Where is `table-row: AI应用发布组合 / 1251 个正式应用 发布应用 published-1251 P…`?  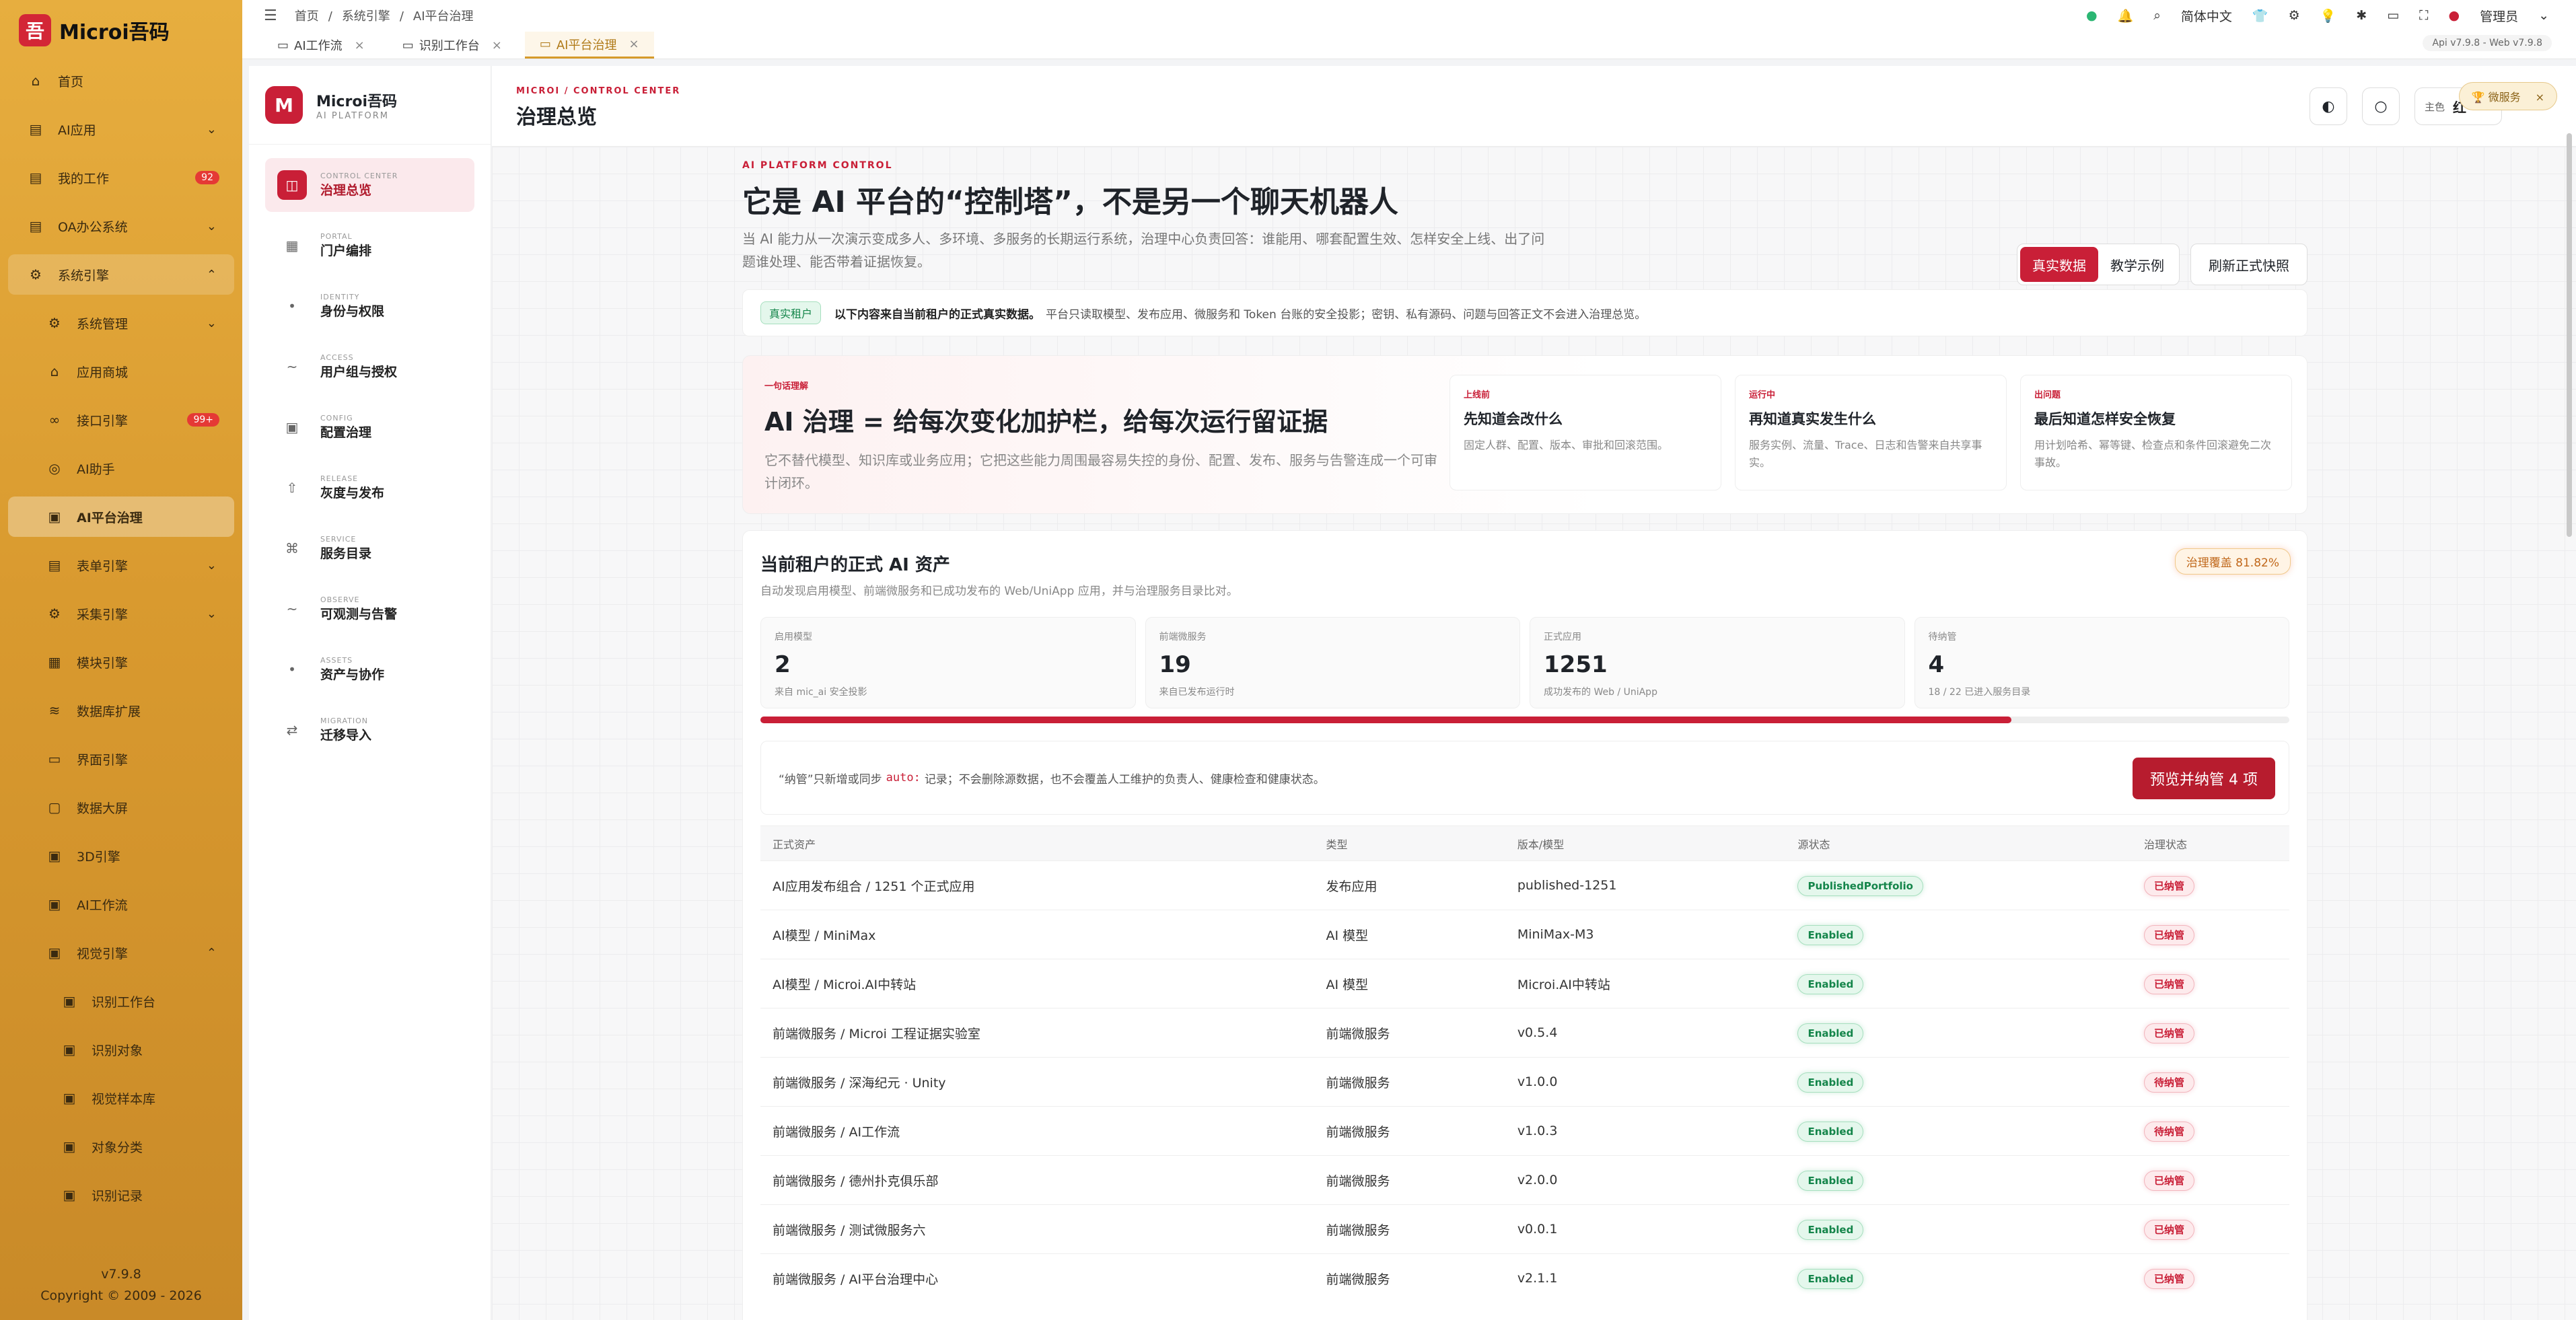
table-row: AI应用发布组合 / 1251 个正式应用 发布应用 published-1251 P… is located at coordinates (1524, 885).